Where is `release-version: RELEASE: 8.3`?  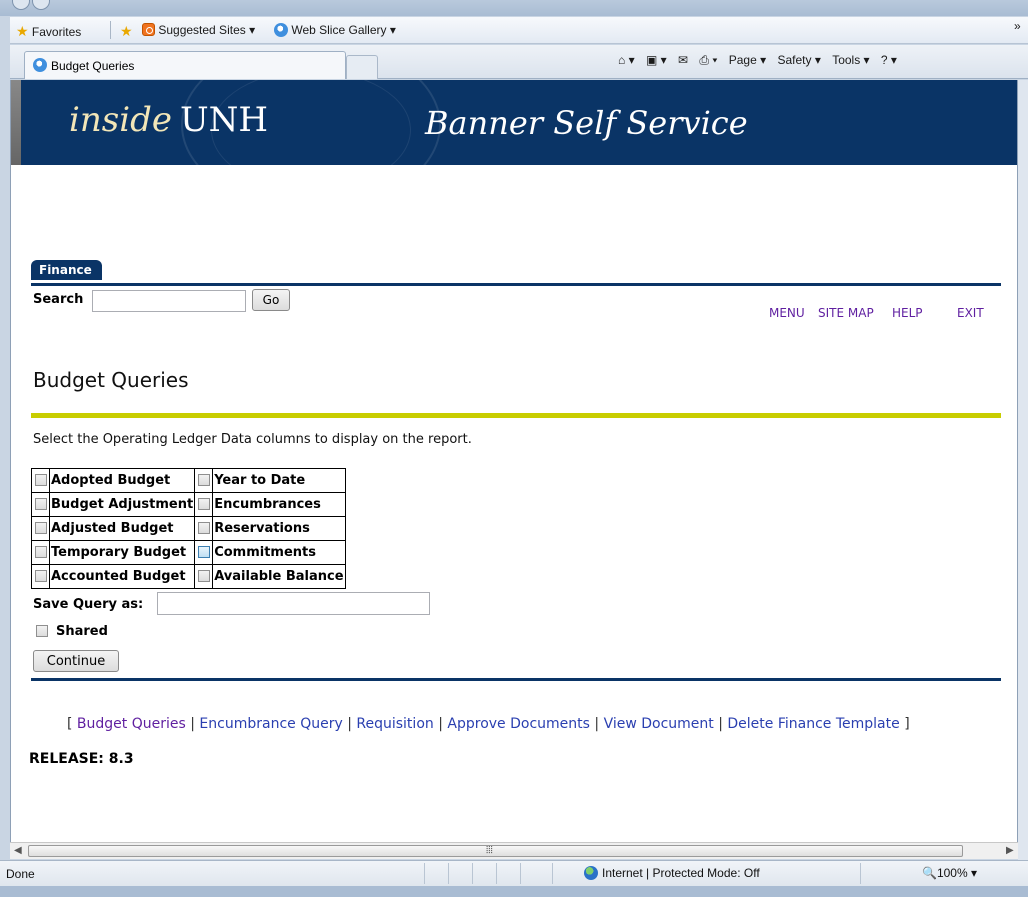 release-version: RELEASE: 8.3 is located at coordinates (81, 759).